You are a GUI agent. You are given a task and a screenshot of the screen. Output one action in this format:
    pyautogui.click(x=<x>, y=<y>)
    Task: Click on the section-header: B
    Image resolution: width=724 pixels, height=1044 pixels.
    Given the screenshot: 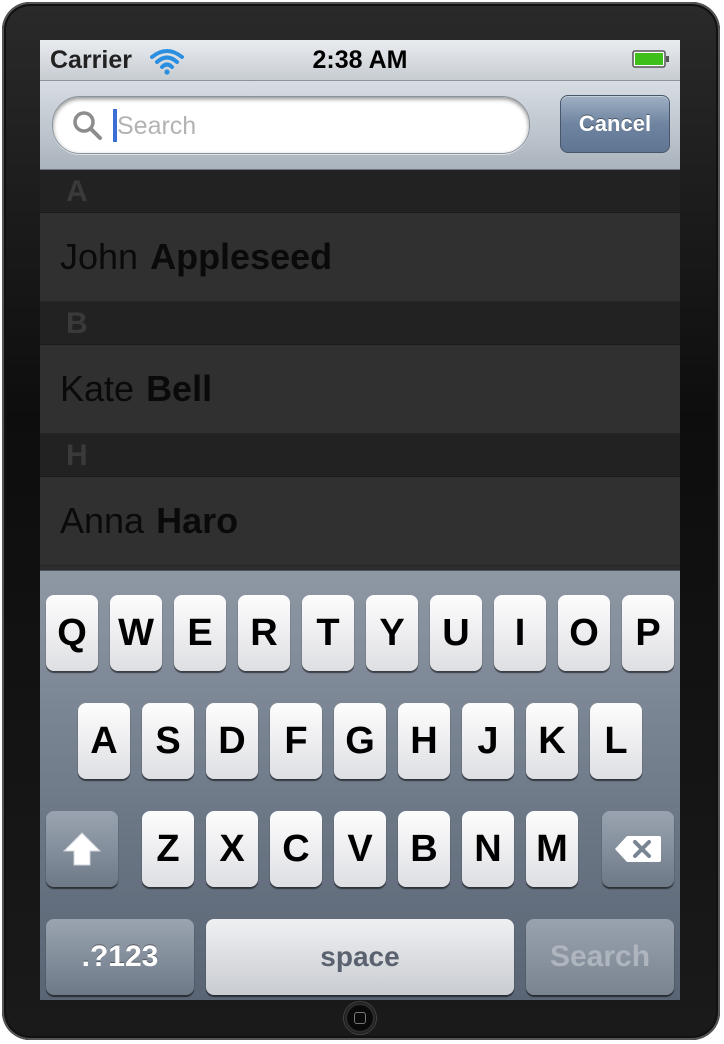 What is the action you would take?
    pyautogui.click(x=360, y=323)
    